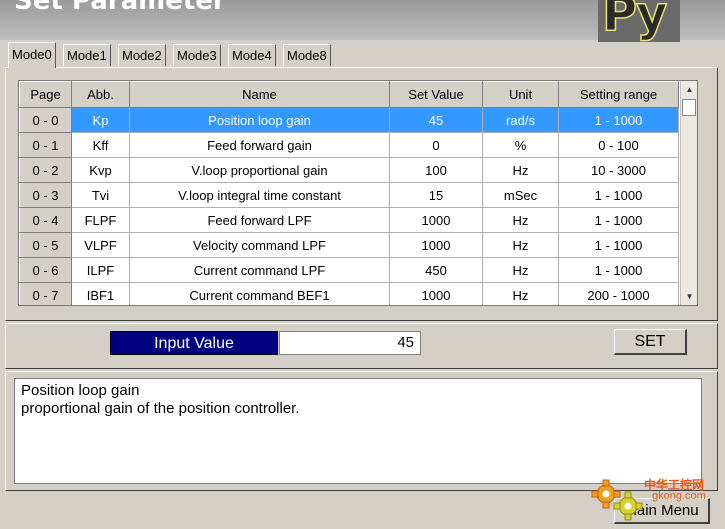 Image resolution: width=725 pixels, height=529 pixels. Describe the element at coordinates (520, 120) in the screenshot. I see `unit-cell: rad/s` at that location.